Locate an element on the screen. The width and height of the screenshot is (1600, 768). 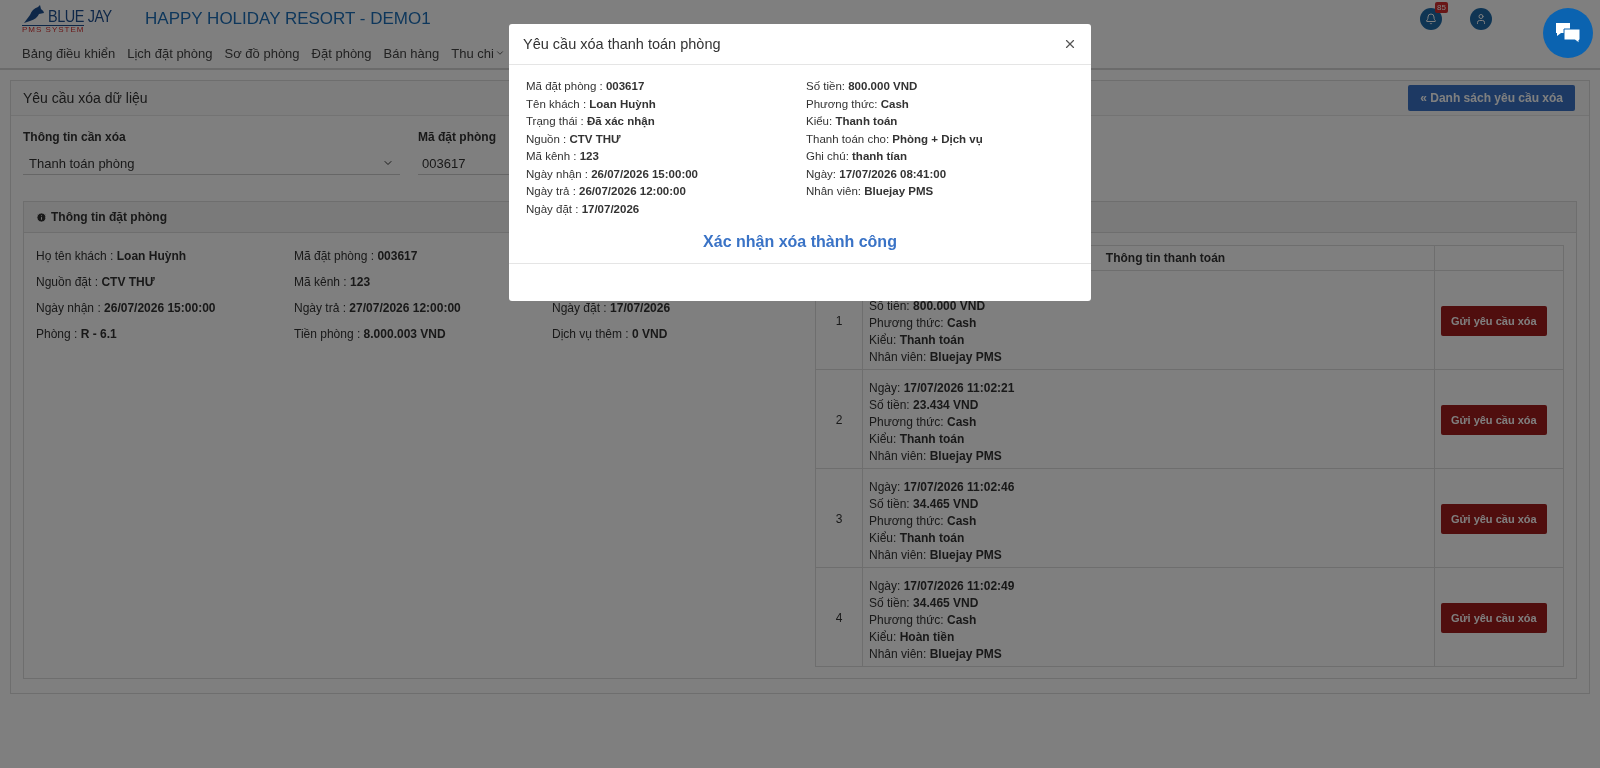
chat-icon is located at coordinates (1568, 33).